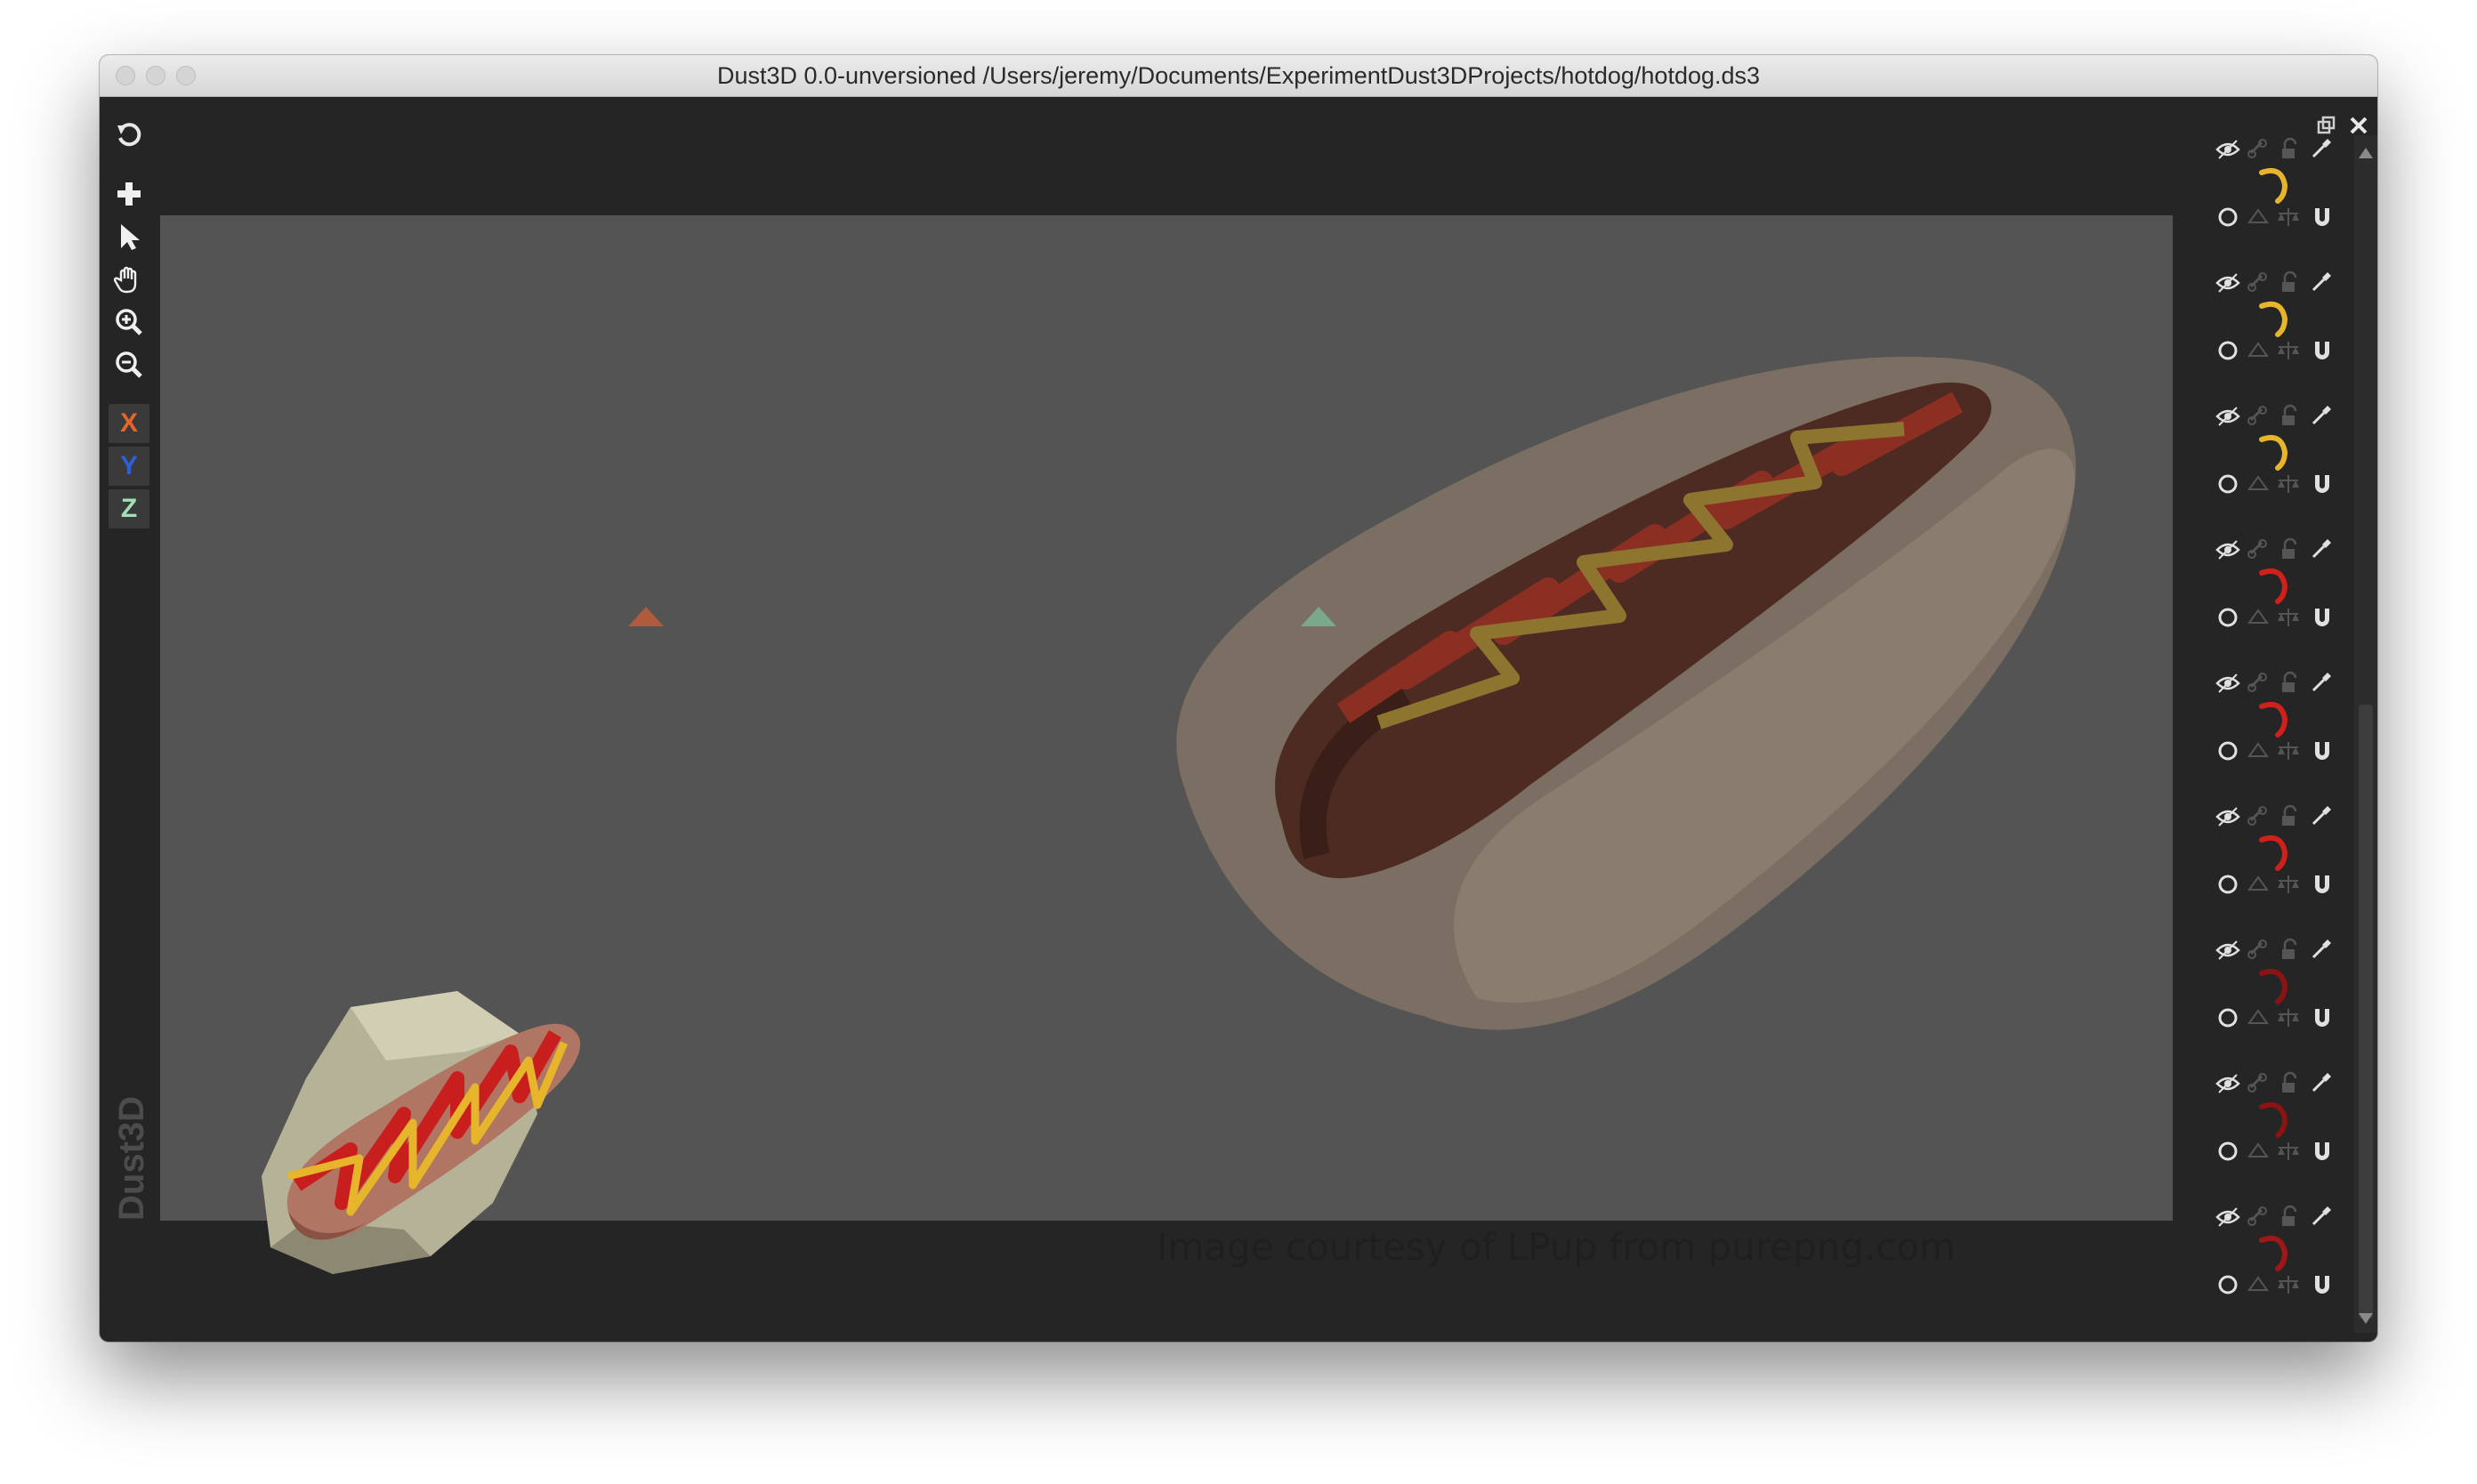  What do you see at coordinates (2366, 1318) in the screenshot?
I see `scroll-down-arrow` at bounding box center [2366, 1318].